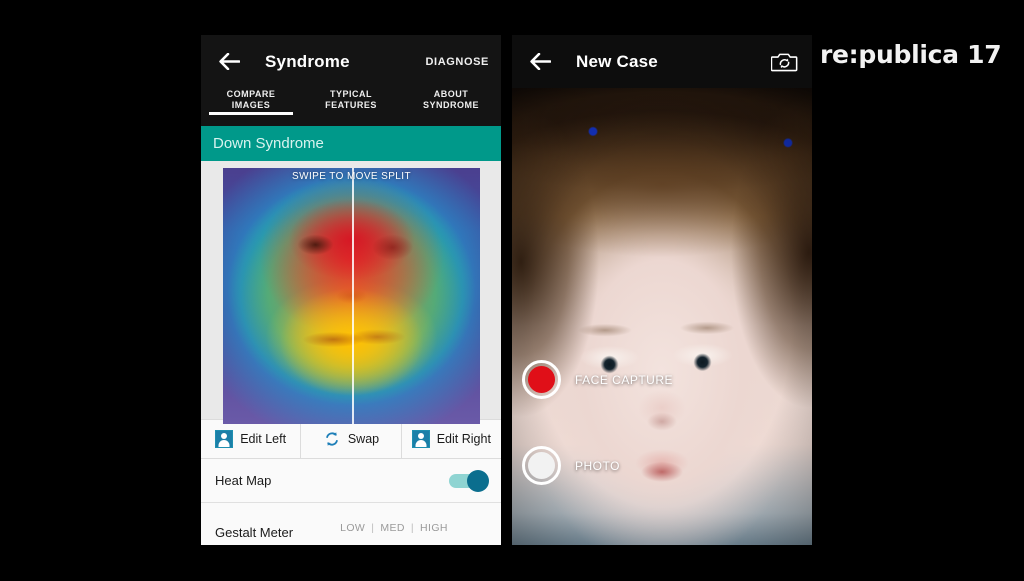  What do you see at coordinates (363, 439) in the screenshot?
I see `swap-label: Swap` at bounding box center [363, 439].